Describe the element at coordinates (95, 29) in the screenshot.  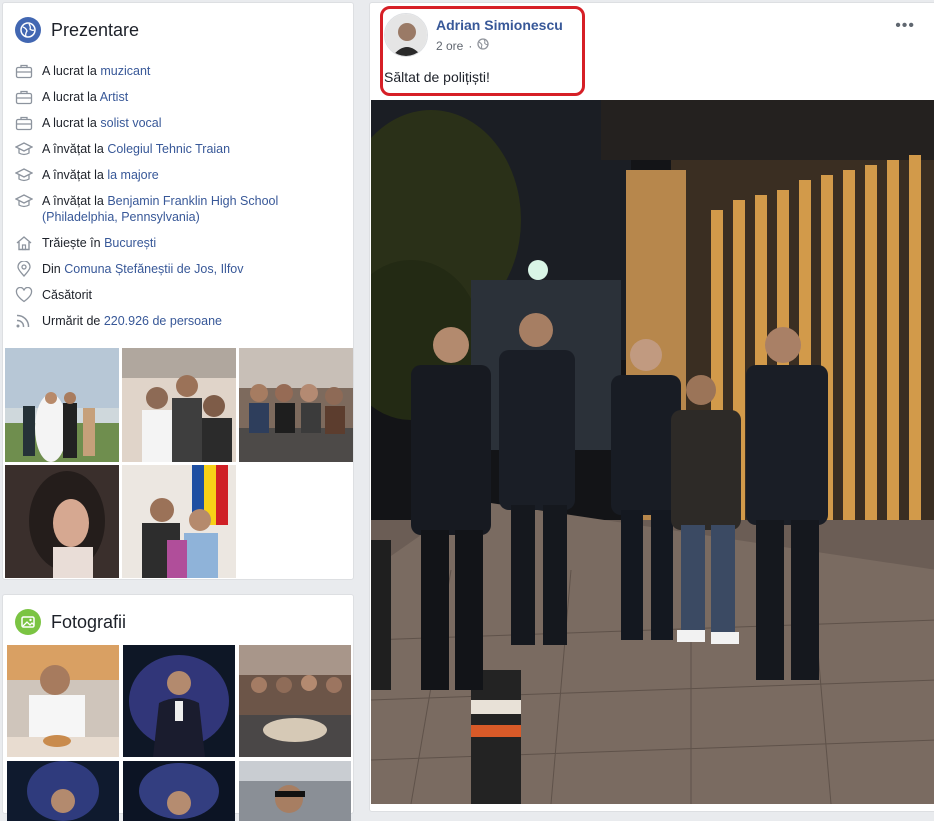
I see `intro-title: Prezentare` at that location.